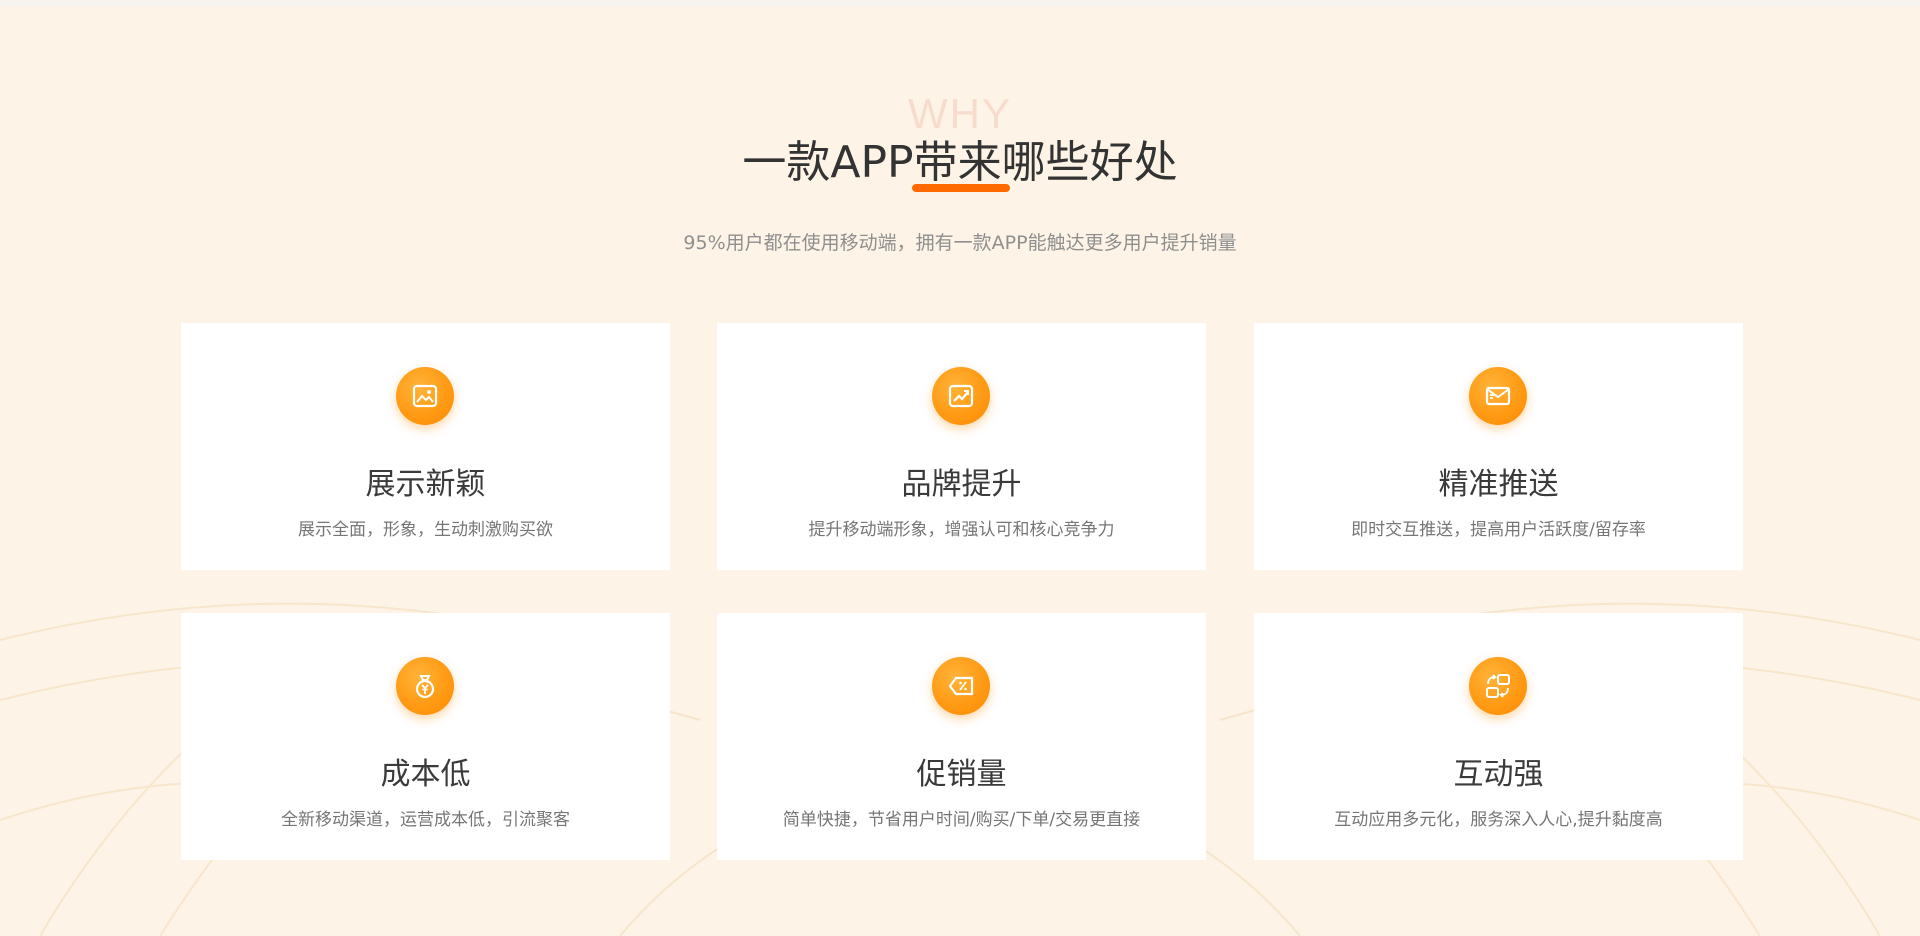 This screenshot has height=936, width=1920. I want to click on feature-card-push: 精准推送 即时交互推送，提高用户活跃度/留存率, so click(1498, 446).